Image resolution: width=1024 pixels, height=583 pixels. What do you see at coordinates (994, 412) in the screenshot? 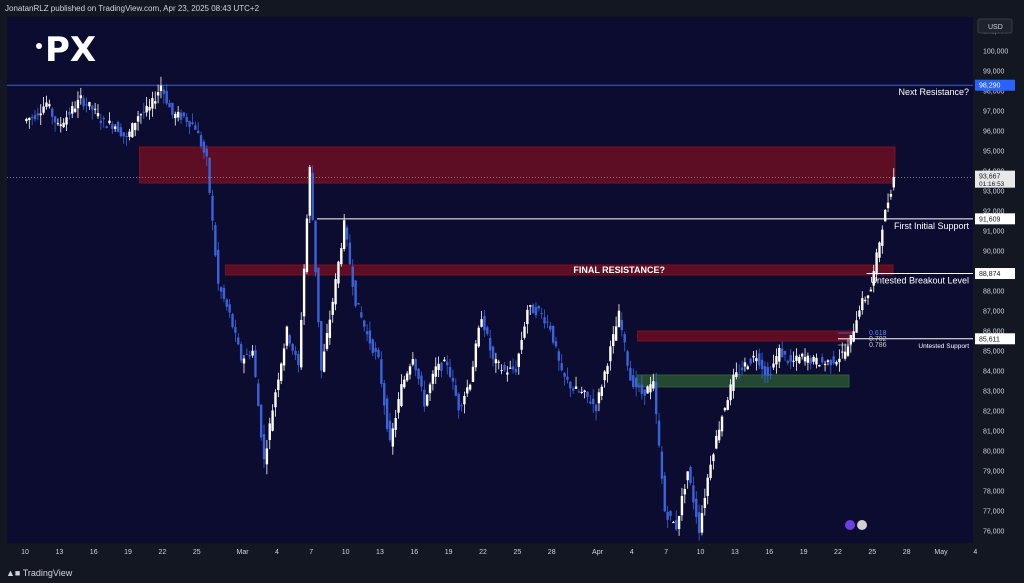
I see `y-tick-label: 82,000` at bounding box center [994, 412].